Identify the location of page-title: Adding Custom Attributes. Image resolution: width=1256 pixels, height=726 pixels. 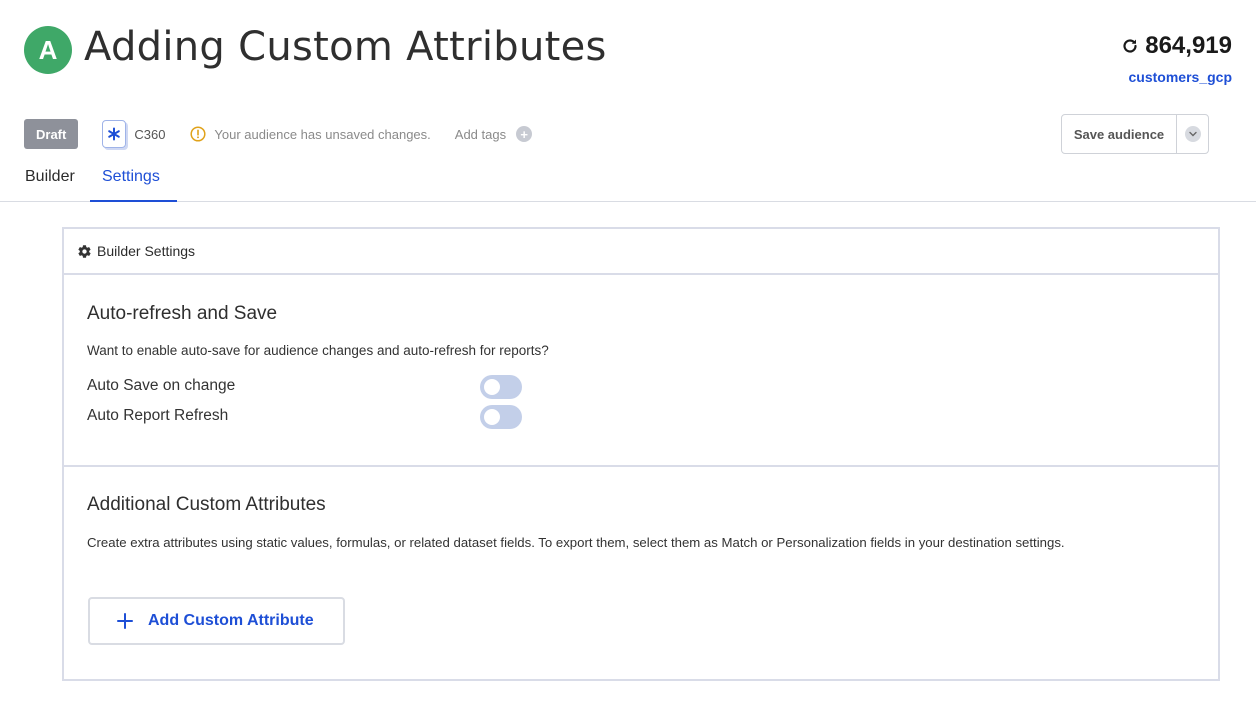
(345, 47).